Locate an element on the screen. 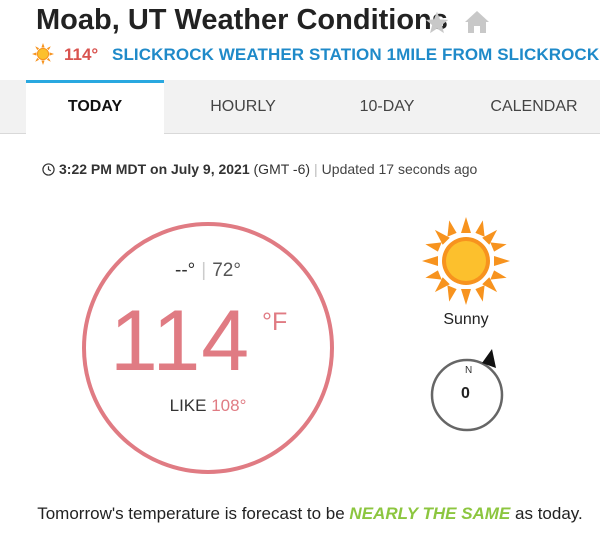 The width and height of the screenshot is (600, 549). star-icon is located at coordinates (437, 23).